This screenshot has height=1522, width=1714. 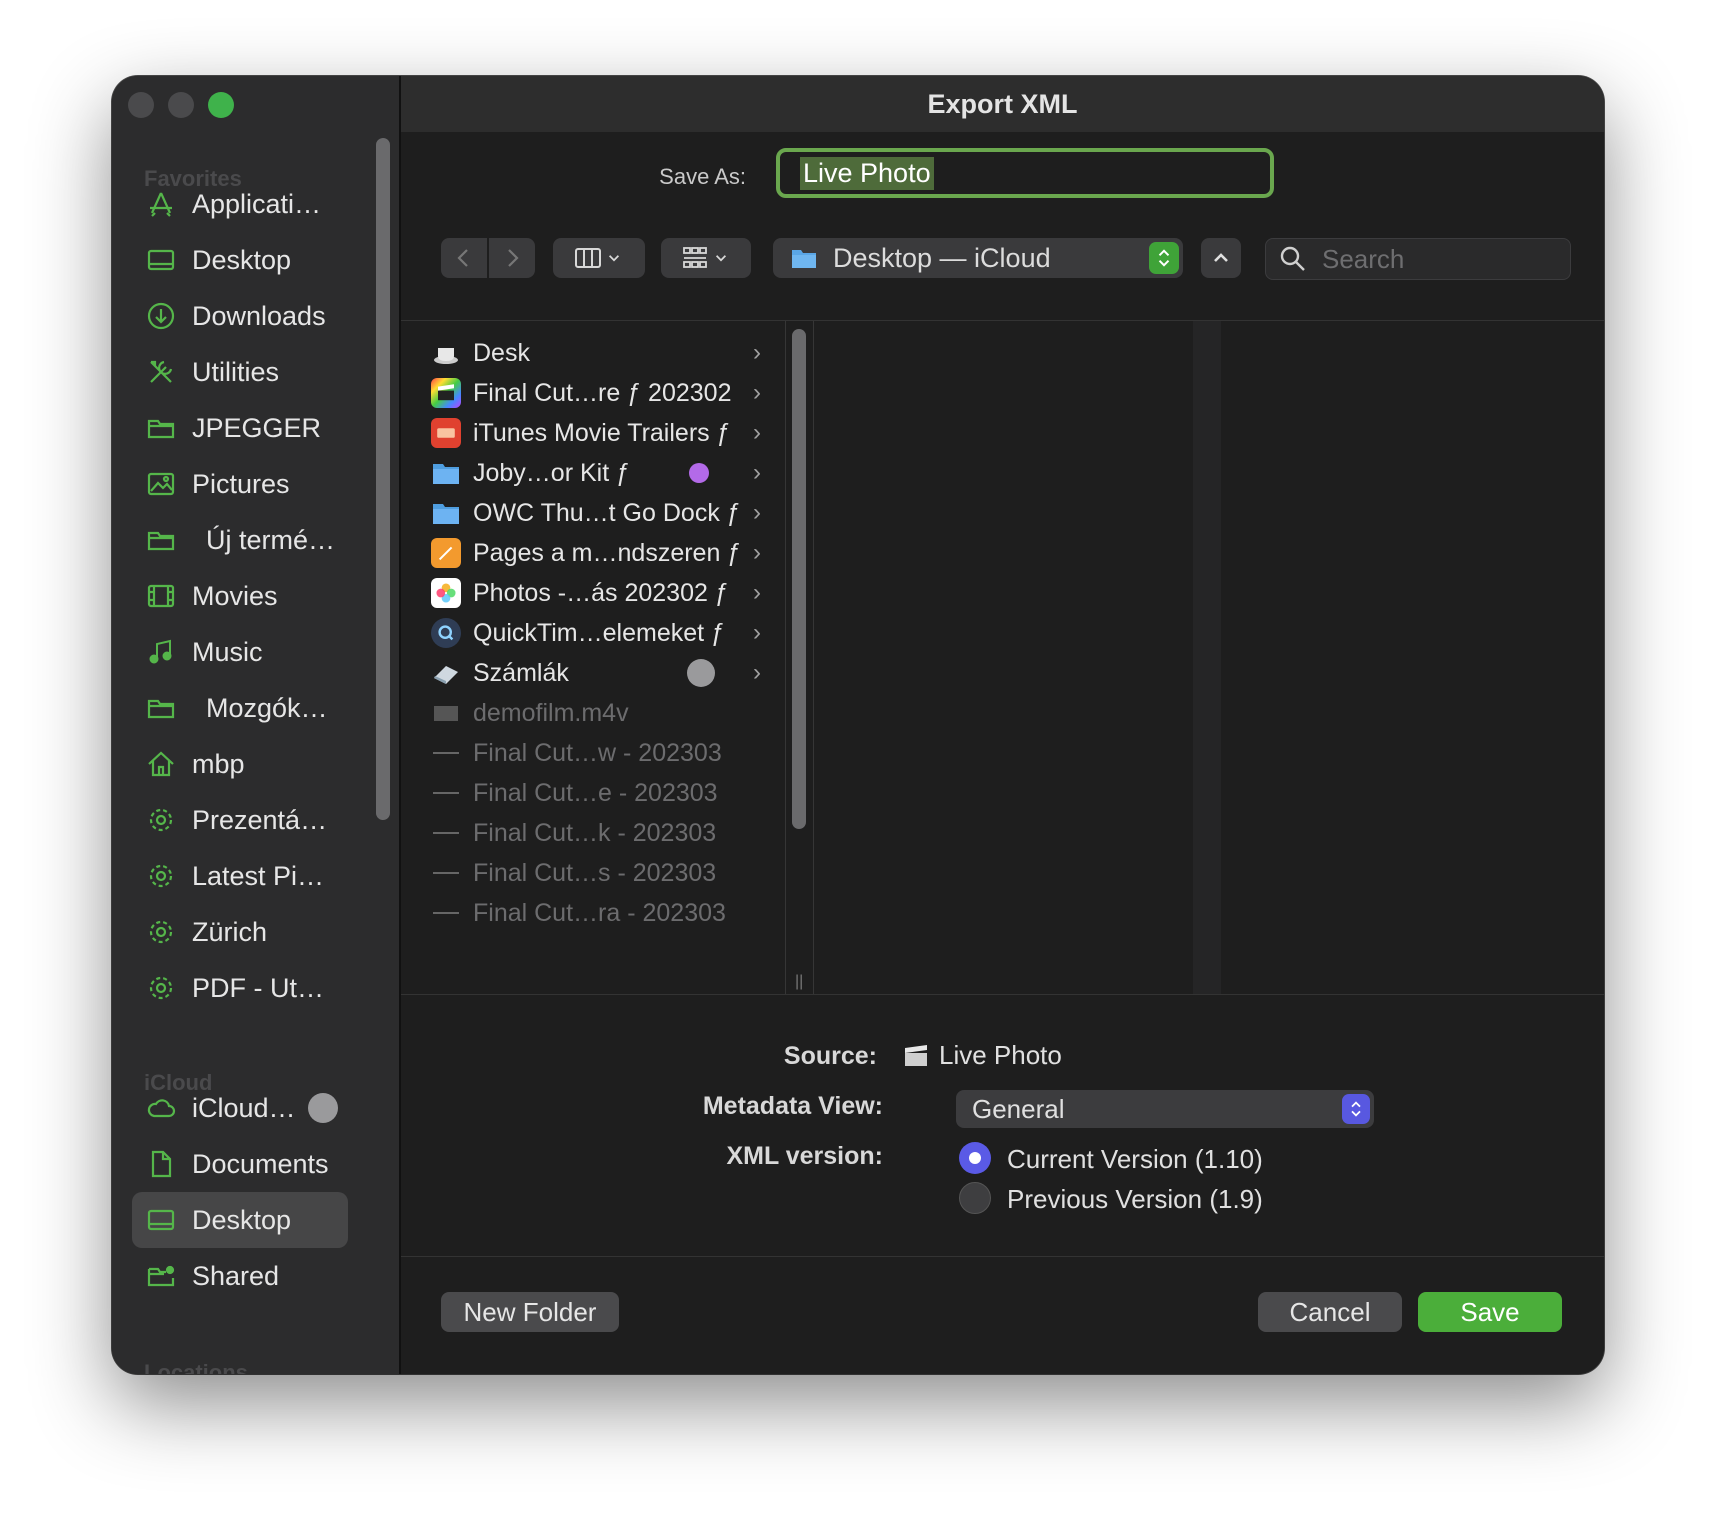 I want to click on radio-previous-version, so click(x=975, y=1198).